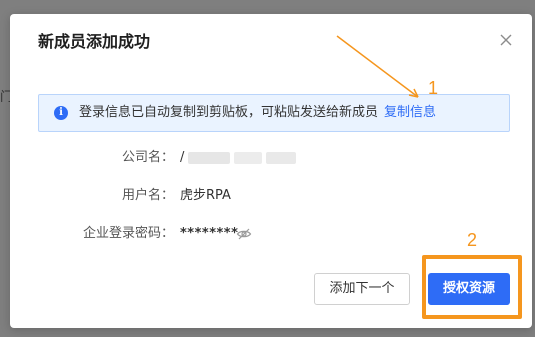  I want to click on close-icon, so click(506, 40).